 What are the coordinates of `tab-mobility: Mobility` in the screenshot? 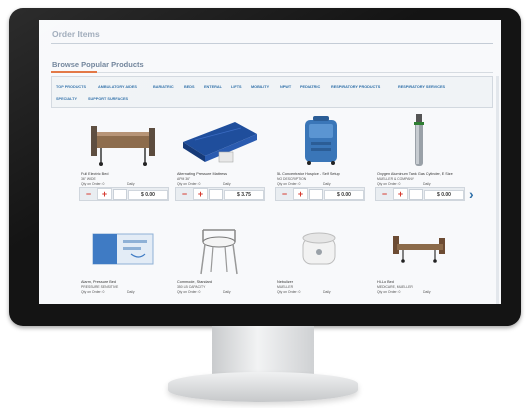 It's located at (260, 87).